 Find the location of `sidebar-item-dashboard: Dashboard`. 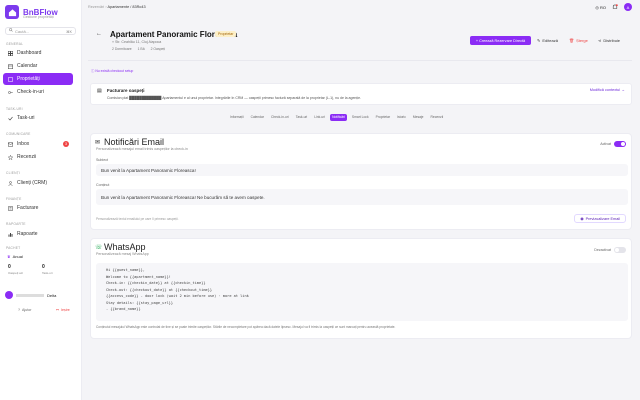

sidebar-item-dashboard: Dashboard is located at coordinates (38, 53).